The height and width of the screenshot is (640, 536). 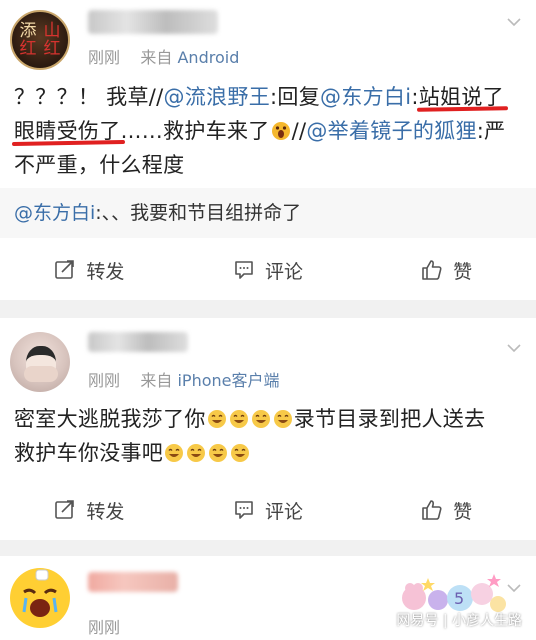 I want to click on post-meta: 刚刚 来自 Android, so click(x=163, y=56).